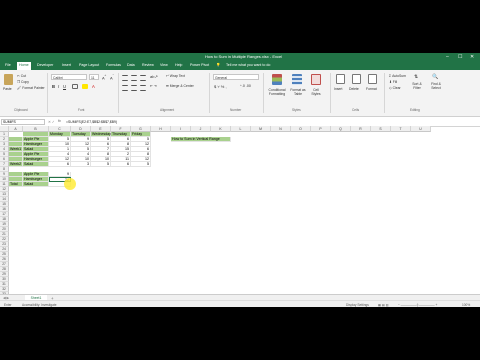 This screenshot has width=480, height=360. What do you see at coordinates (64, 86) in the screenshot?
I see `underline-button: U` at bounding box center [64, 86].